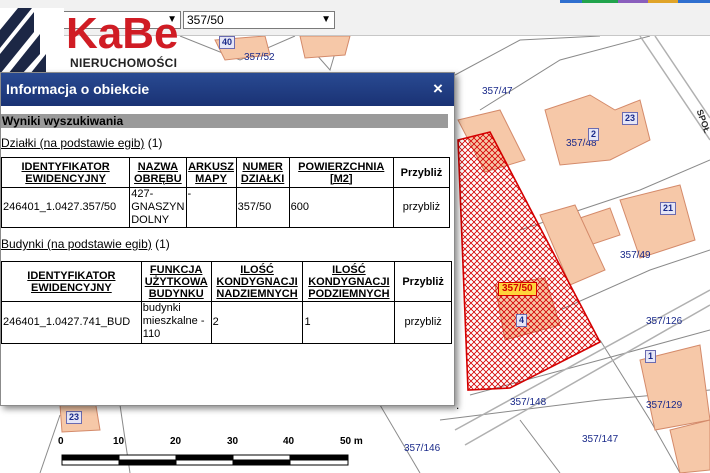 The image size is (710, 473). I want to click on building-number: 2, so click(594, 134).